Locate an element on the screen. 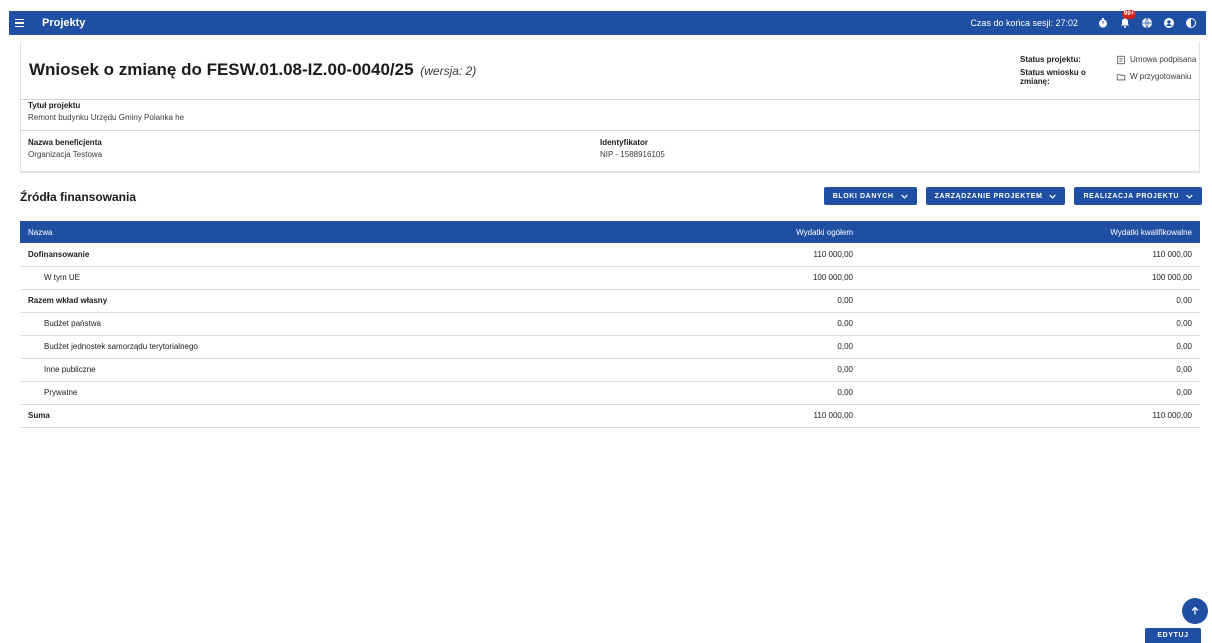 This screenshot has height=643, width=1212. cell-name: W tym UE is located at coordinates (352, 278).